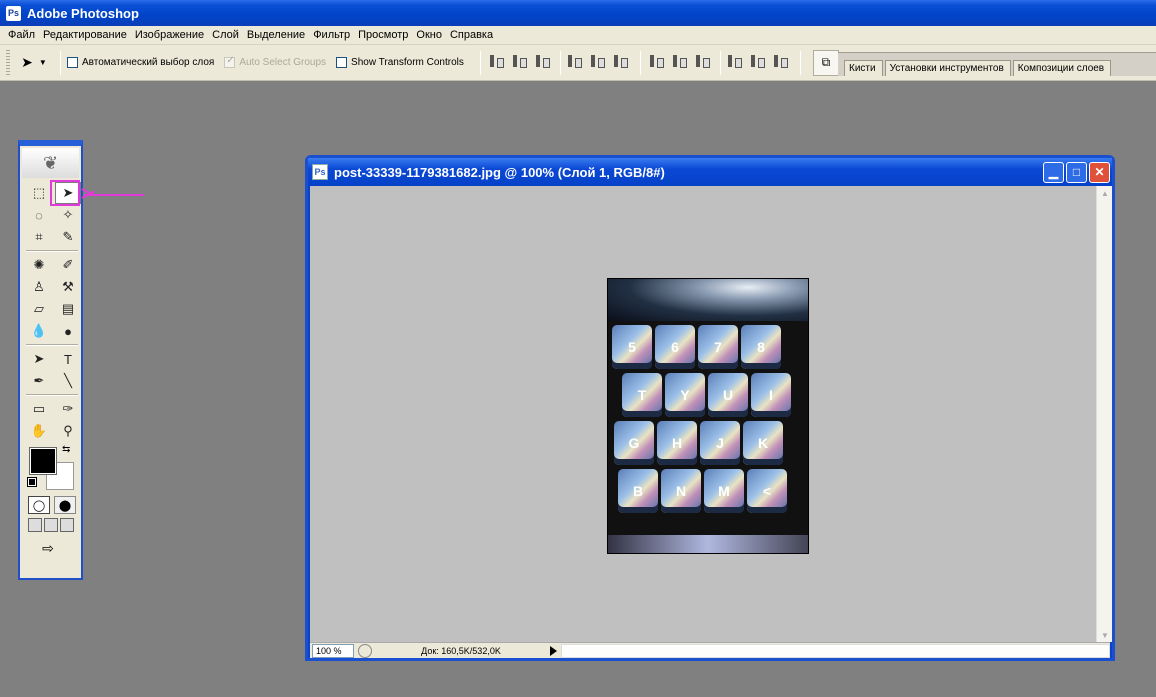  I want to click on jump-to-imageready-icon: ⇨, so click(48, 548).